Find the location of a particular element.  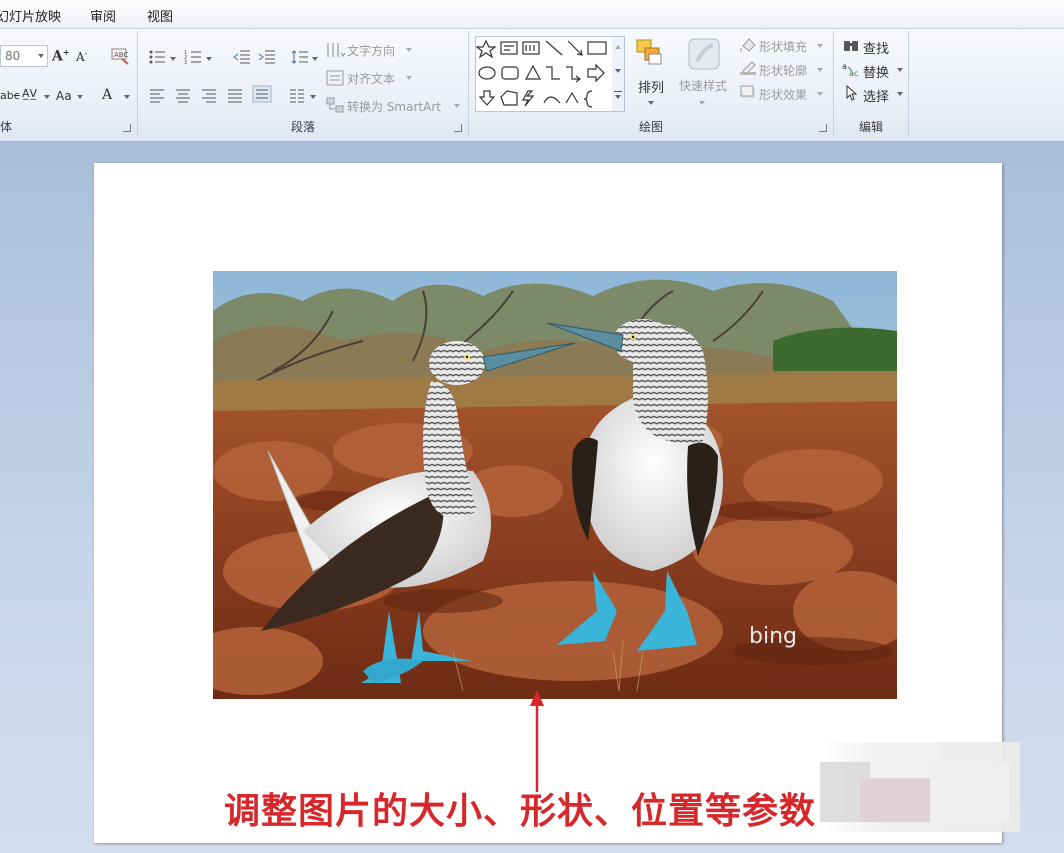

decrease-indent-icon is located at coordinates (242, 57).